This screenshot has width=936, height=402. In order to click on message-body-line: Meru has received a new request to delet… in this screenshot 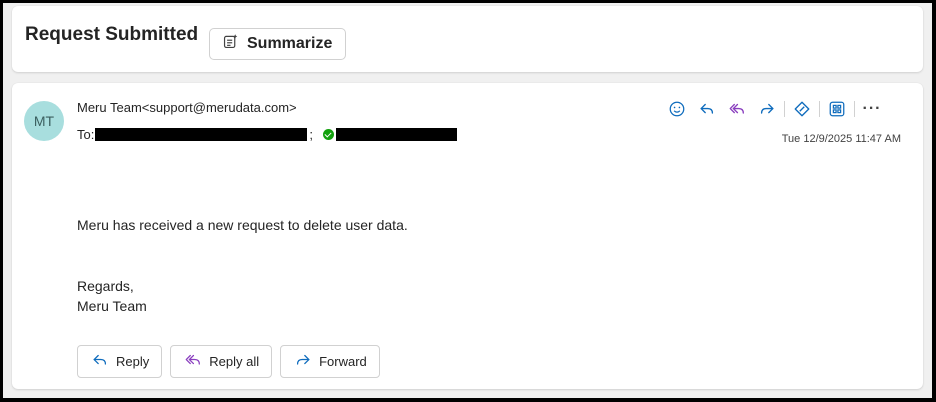, I will do `click(242, 225)`.